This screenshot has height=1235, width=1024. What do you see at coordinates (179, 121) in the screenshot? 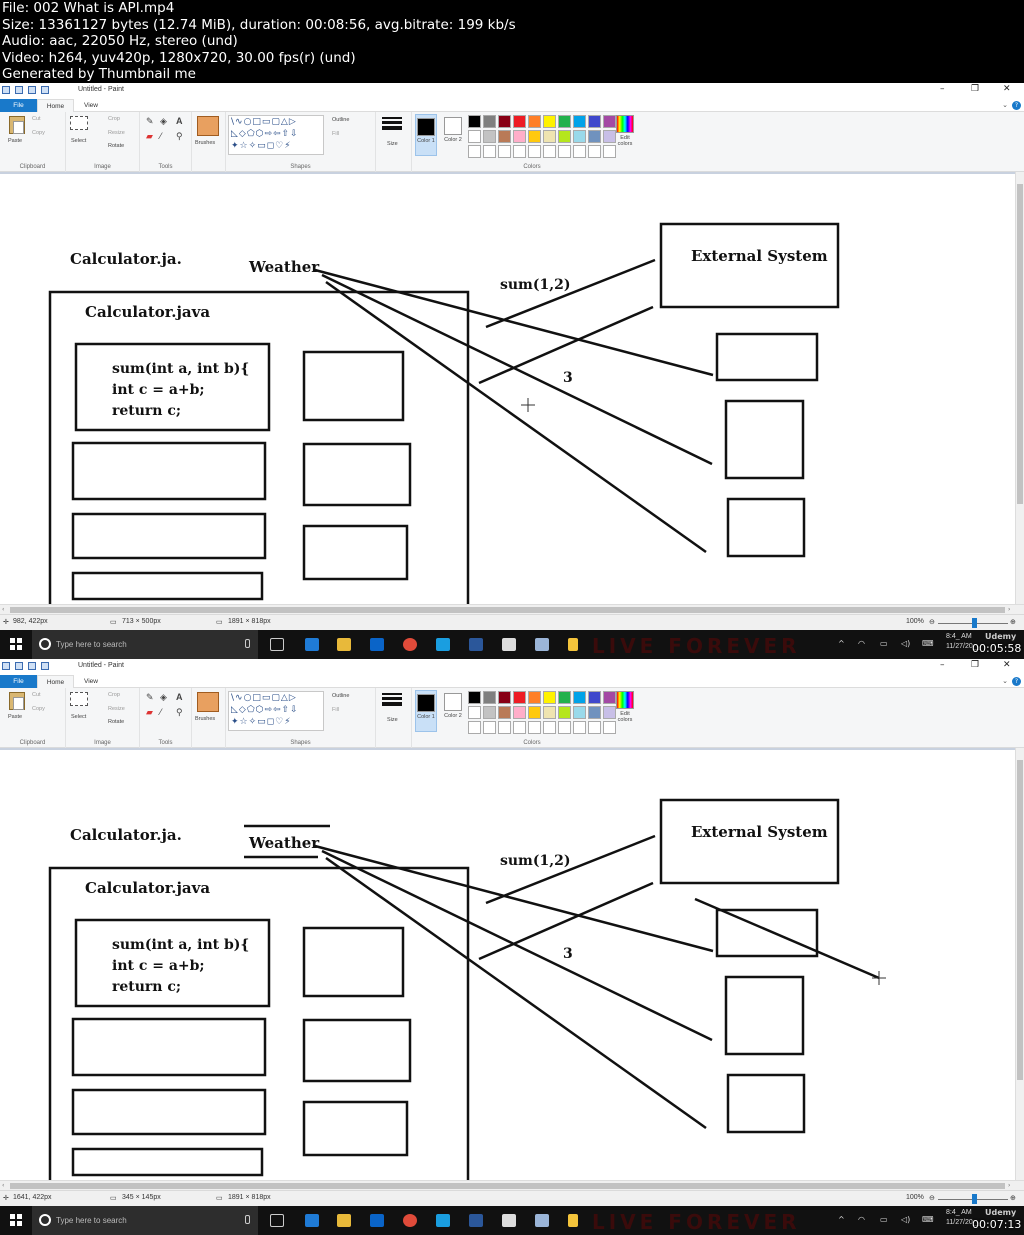
I see `text-tool-icon: A` at bounding box center [179, 121].